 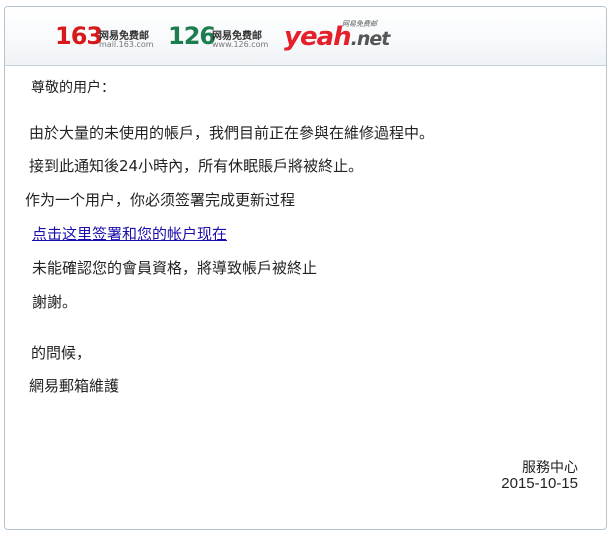 I want to click on message-line-1: 由於大量的未使用的帳戶，我們目前正在參與在維修過程中。, so click(x=232, y=133).